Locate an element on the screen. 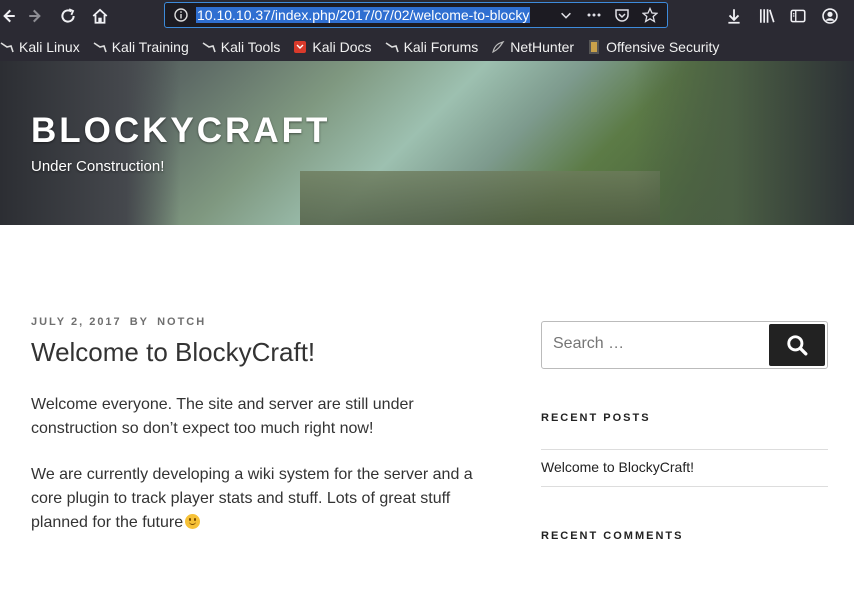 The image size is (854, 613). home-button is located at coordinates (100, 16).